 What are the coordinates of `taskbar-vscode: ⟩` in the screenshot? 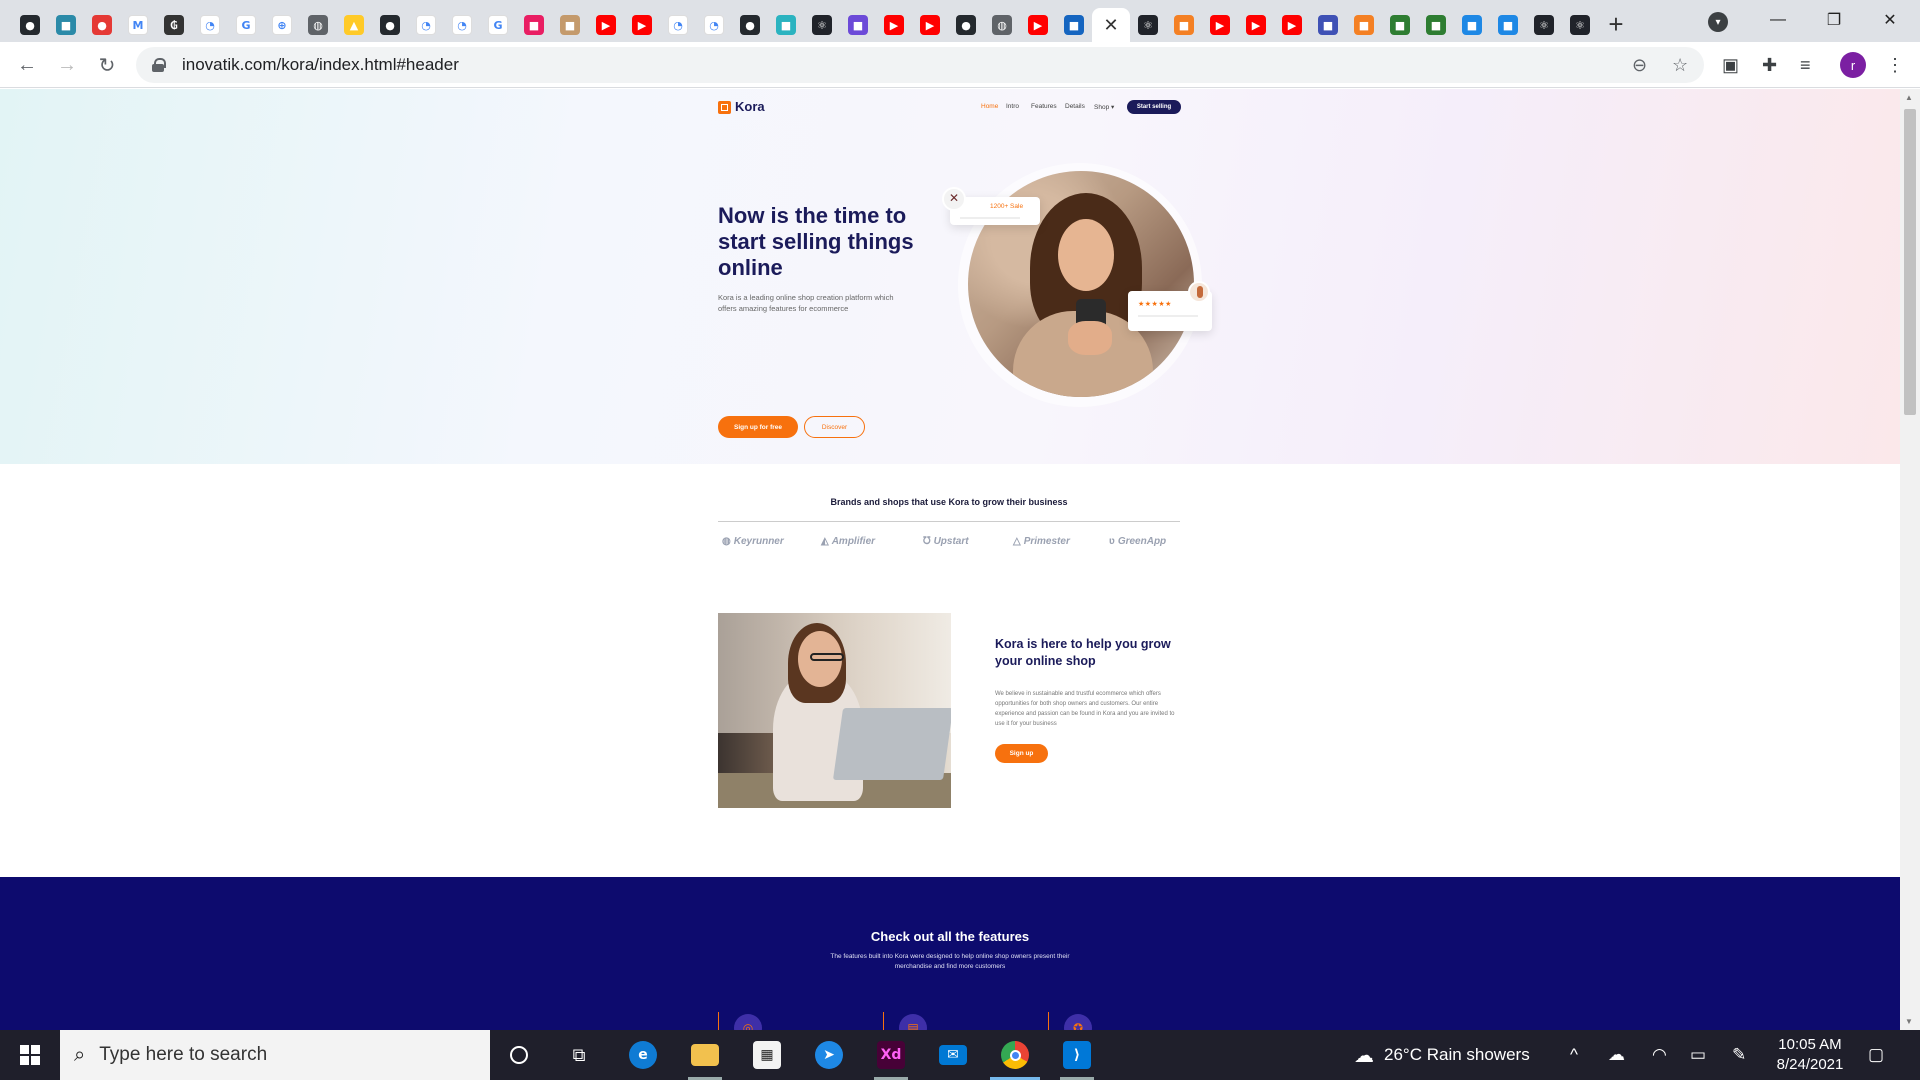 It's located at (1077, 1055).